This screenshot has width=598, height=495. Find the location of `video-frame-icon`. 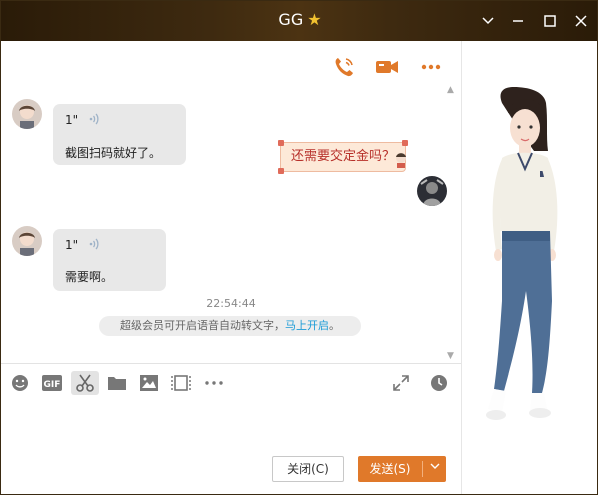

video-frame-icon is located at coordinates (181, 383).